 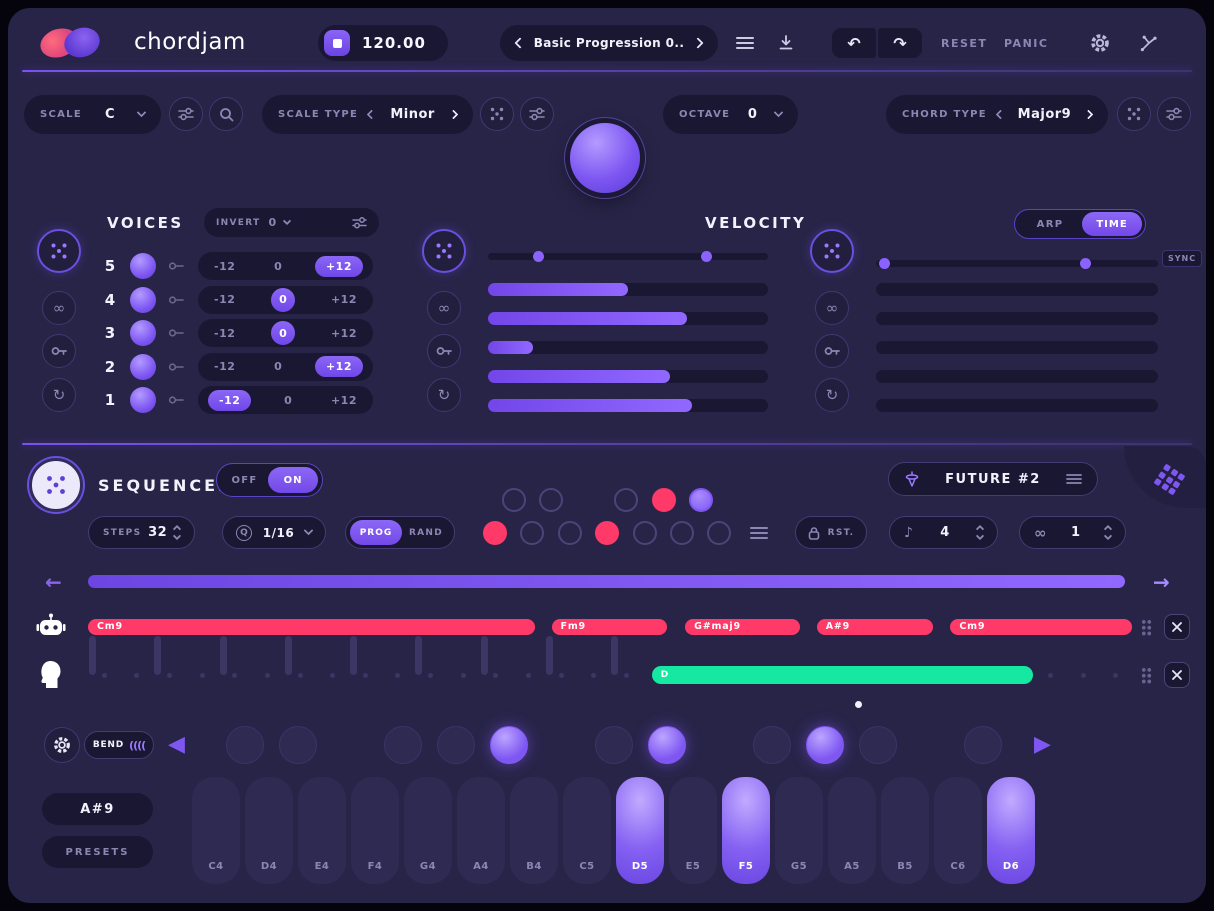 What do you see at coordinates (628, 256) in the screenshot?
I see `velocity-slider` at bounding box center [628, 256].